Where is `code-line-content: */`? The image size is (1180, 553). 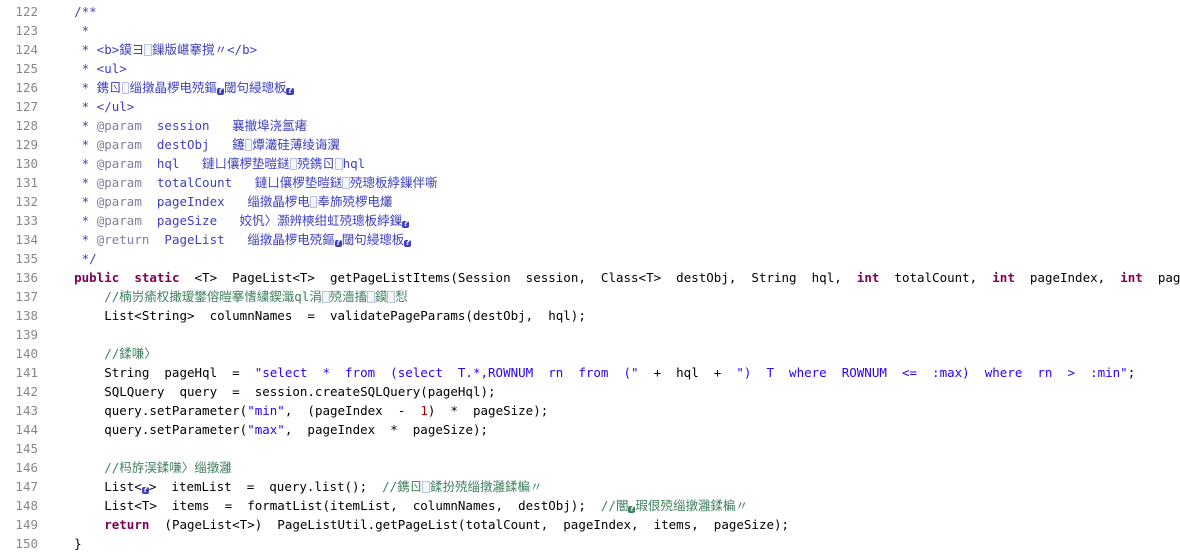
code-line-content: */ is located at coordinates (612, 258).